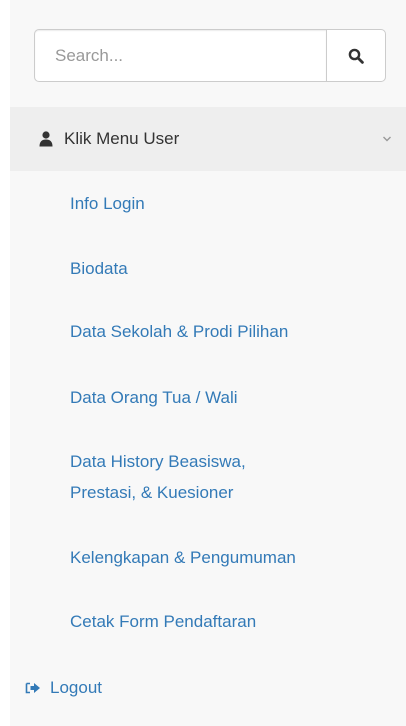 The height and width of the screenshot is (726, 406). I want to click on sign-out-icon, so click(33, 688).